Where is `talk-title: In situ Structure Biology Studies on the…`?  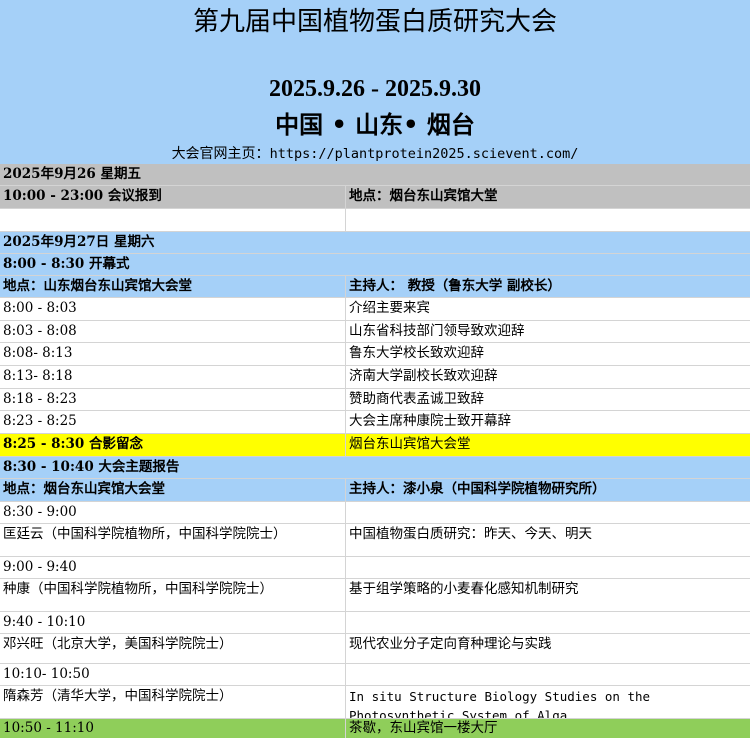 talk-title: In situ Structure Biology Studies on the… is located at coordinates (500, 703).